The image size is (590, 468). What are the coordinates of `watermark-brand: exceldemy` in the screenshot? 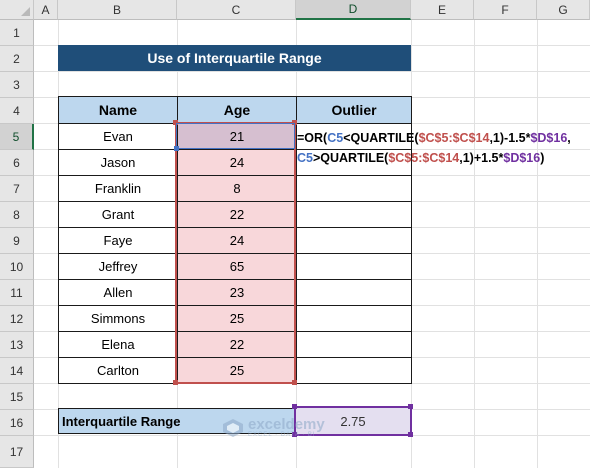 It's located at (286, 424).